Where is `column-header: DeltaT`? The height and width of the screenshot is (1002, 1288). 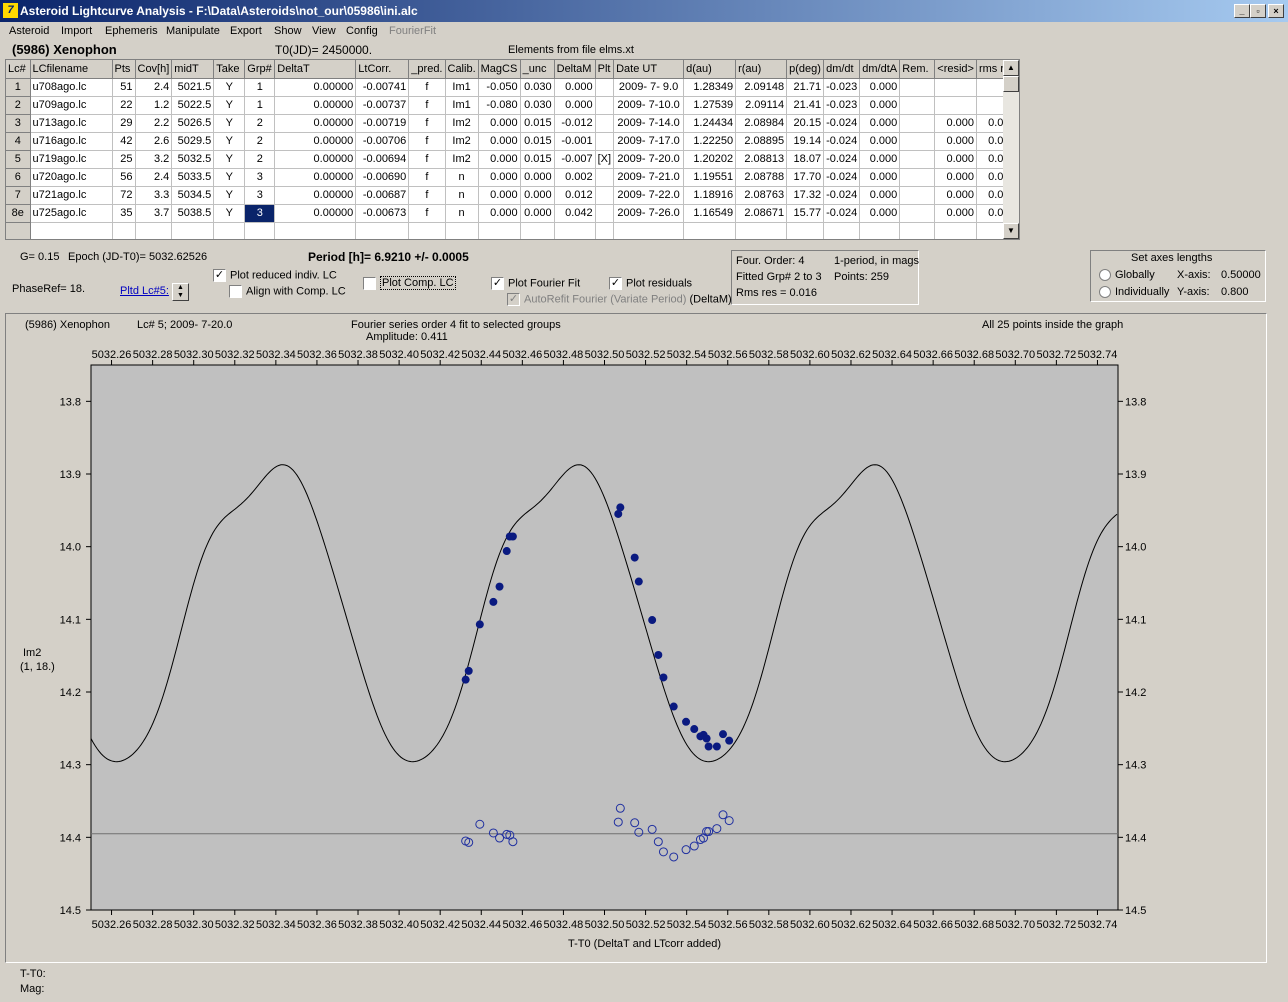
column-header: DeltaT is located at coordinates (315, 69).